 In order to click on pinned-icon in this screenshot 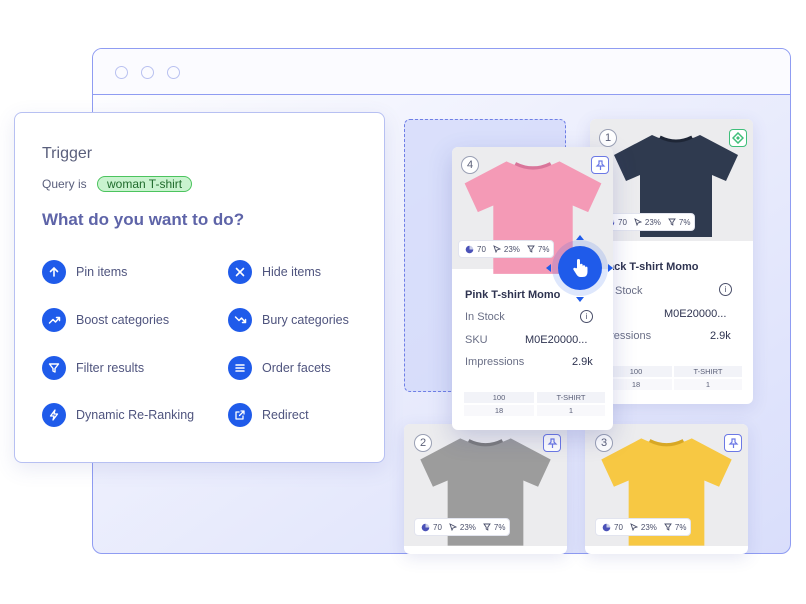, I will do `click(738, 138)`.